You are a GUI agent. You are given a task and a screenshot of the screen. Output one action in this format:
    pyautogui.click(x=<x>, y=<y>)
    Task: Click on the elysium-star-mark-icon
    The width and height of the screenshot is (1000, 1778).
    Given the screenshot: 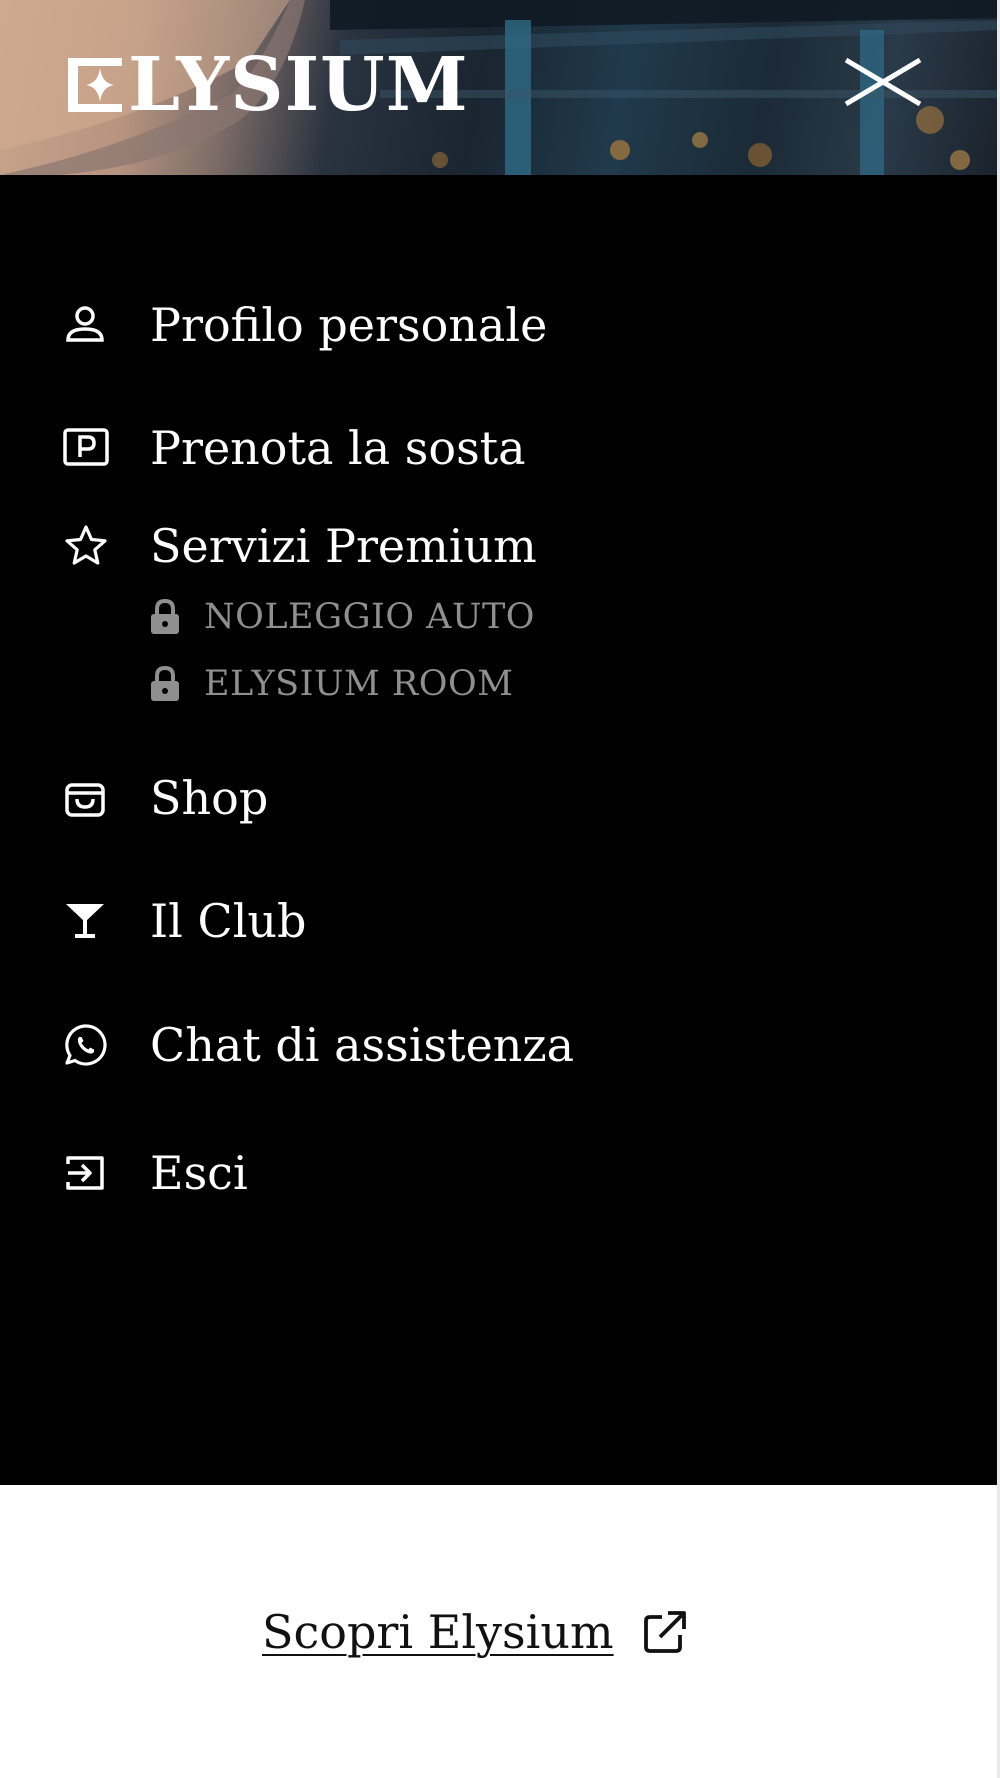 What is the action you would take?
    pyautogui.click(x=95, y=85)
    